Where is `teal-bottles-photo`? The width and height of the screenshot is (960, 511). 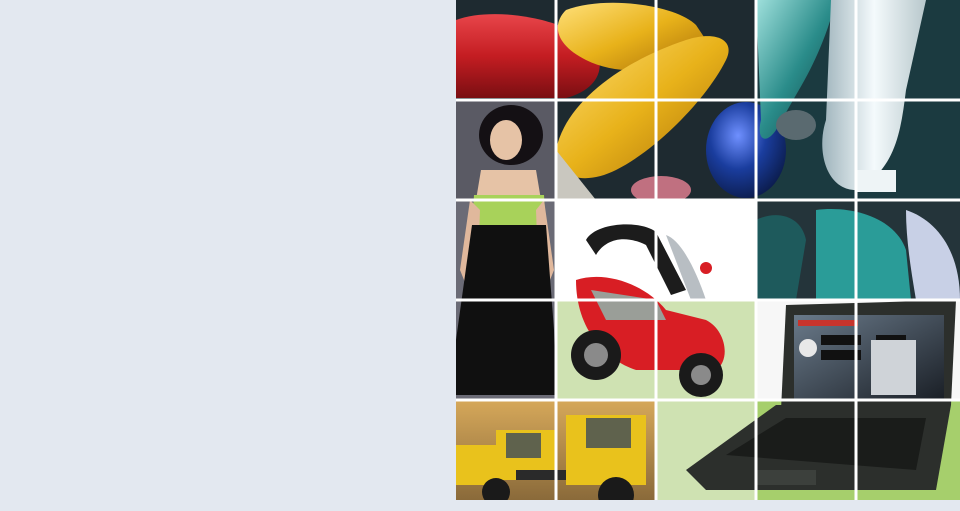
teal-bottles-photo is located at coordinates (858, 250).